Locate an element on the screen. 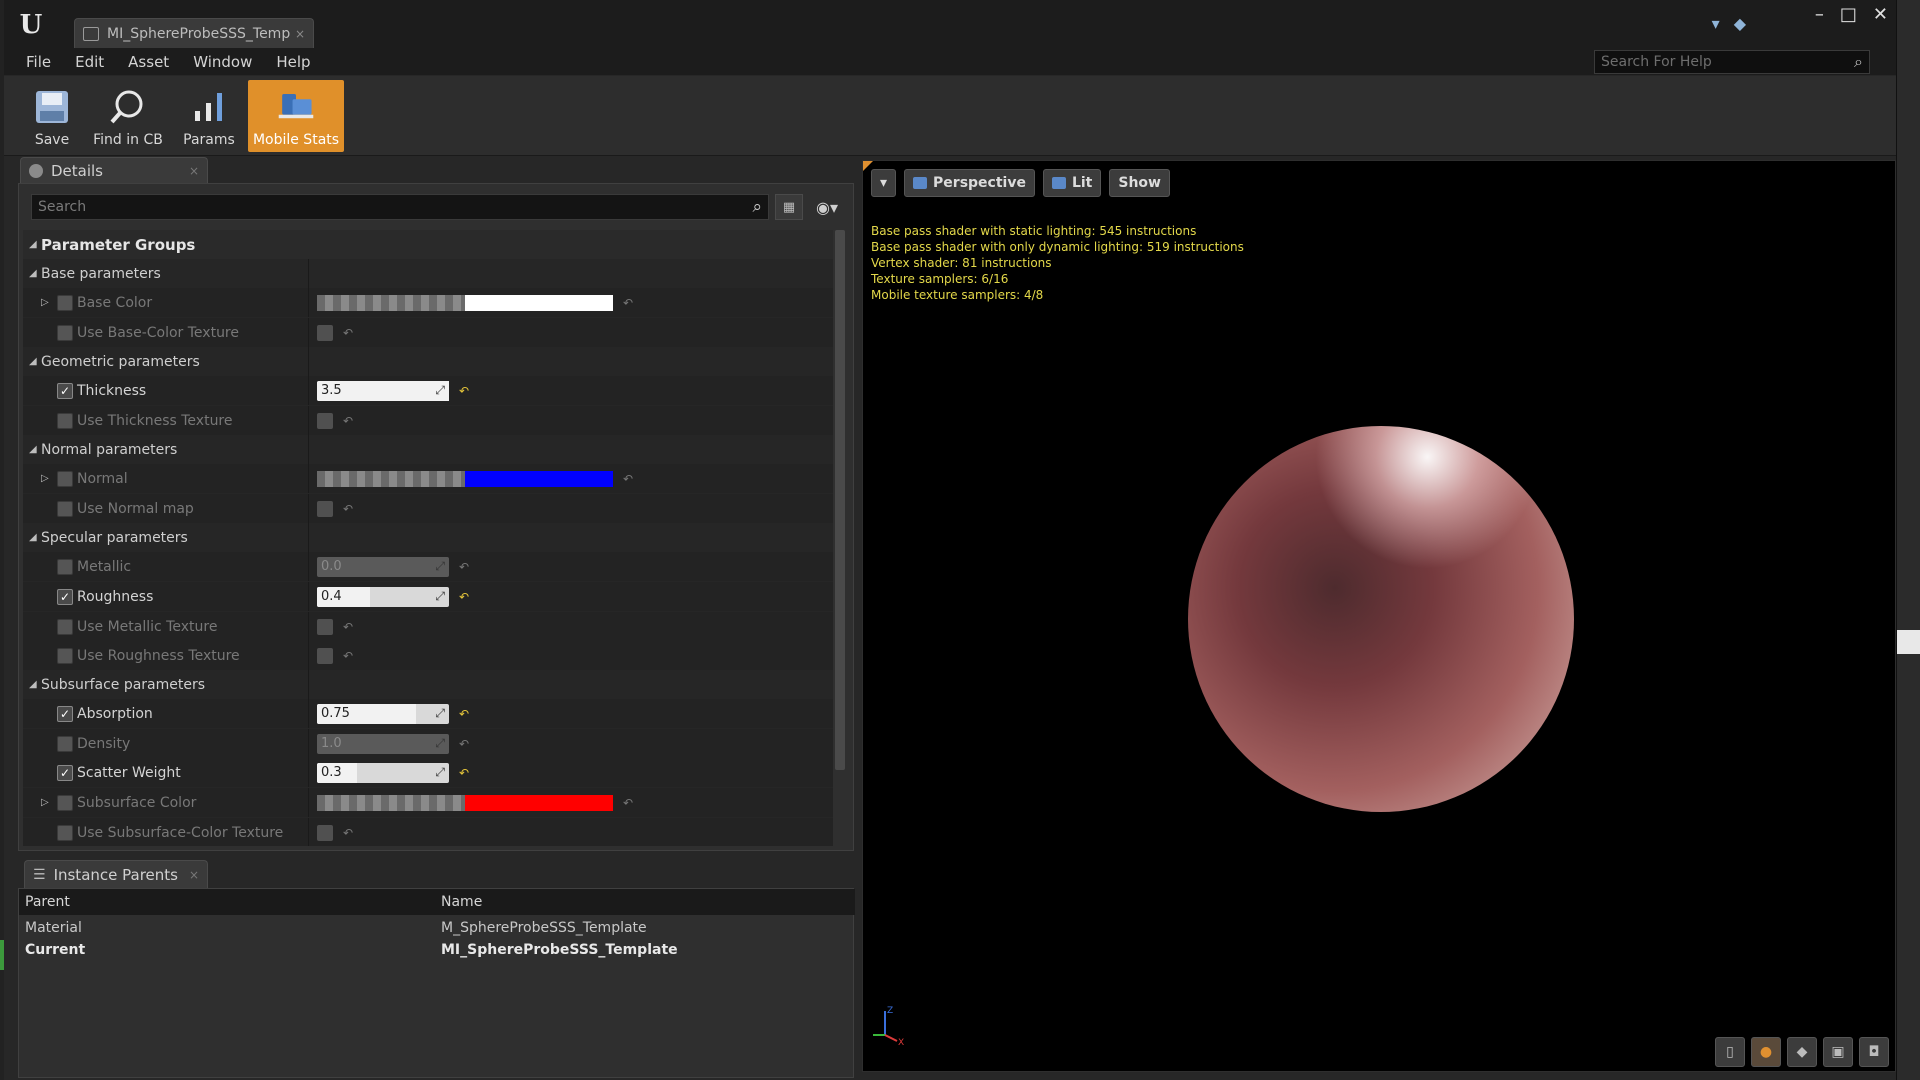 The image size is (1920, 1080). params-button: Params is located at coordinates (209, 116).